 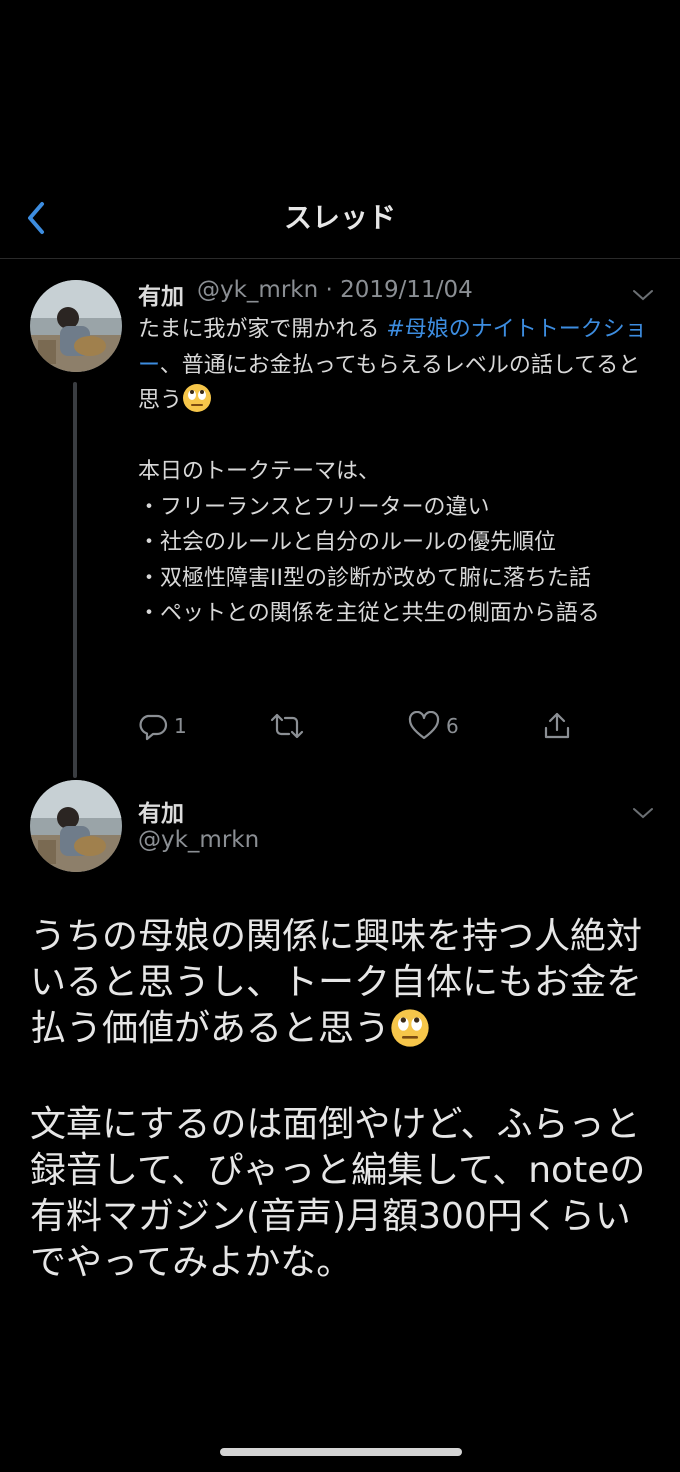 I want to click on thread-header: スレッド, so click(x=340, y=220).